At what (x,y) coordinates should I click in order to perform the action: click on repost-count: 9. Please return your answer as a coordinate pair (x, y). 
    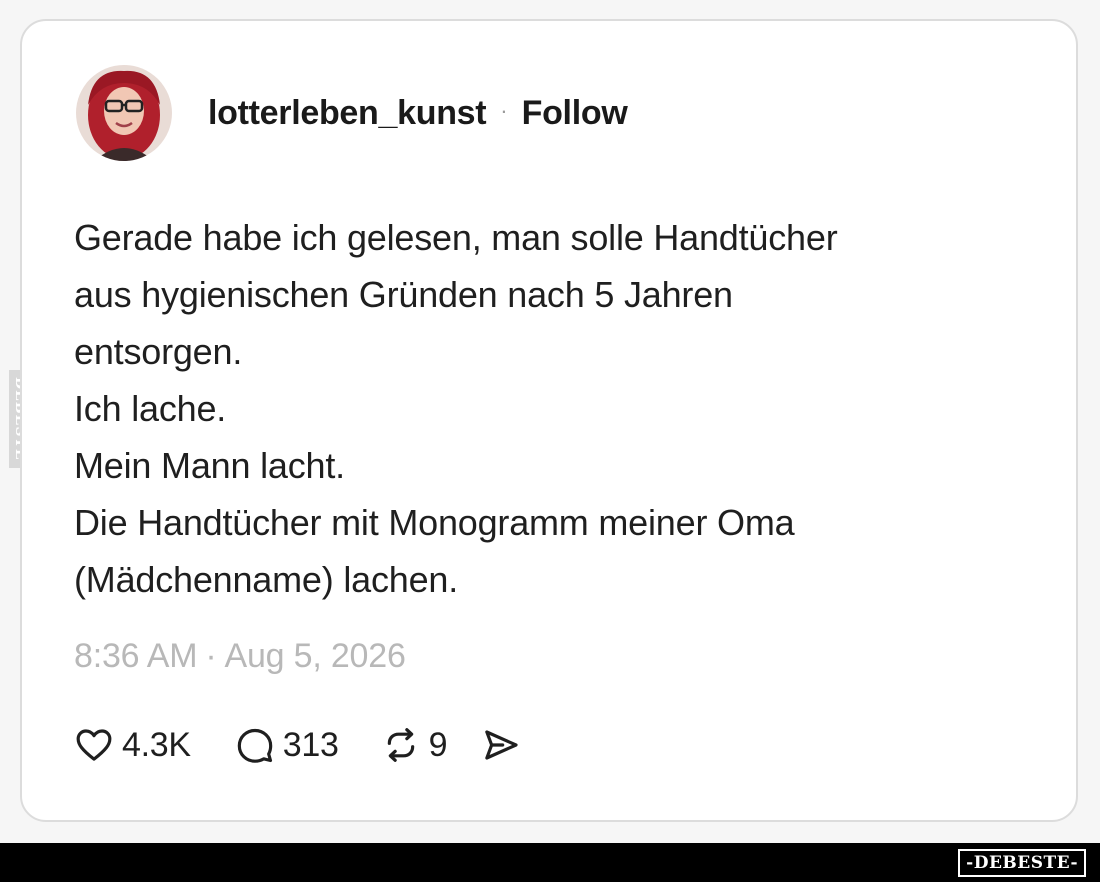
    Looking at the image, I should click on (438, 744).